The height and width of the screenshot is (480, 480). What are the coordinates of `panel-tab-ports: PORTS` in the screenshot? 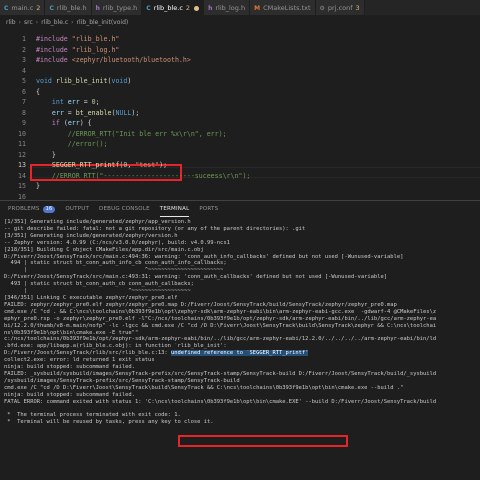 It's located at (208, 209).